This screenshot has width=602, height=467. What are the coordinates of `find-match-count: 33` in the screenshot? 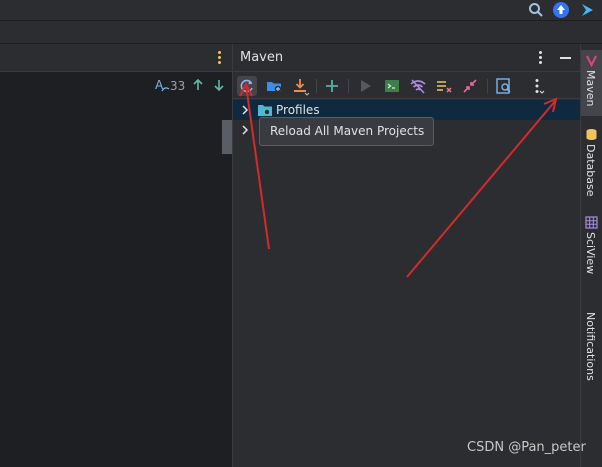 It's located at (178, 86).